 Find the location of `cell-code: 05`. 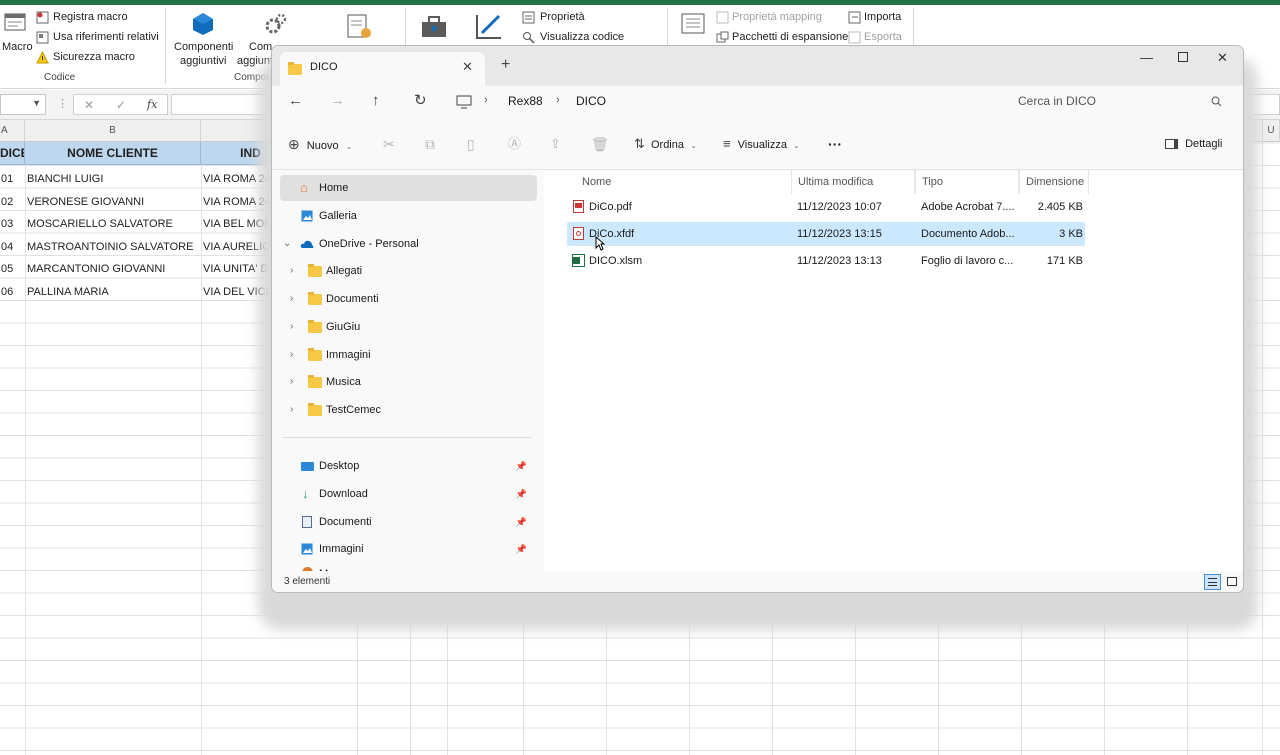

cell-code: 05 is located at coordinates (12, 269).